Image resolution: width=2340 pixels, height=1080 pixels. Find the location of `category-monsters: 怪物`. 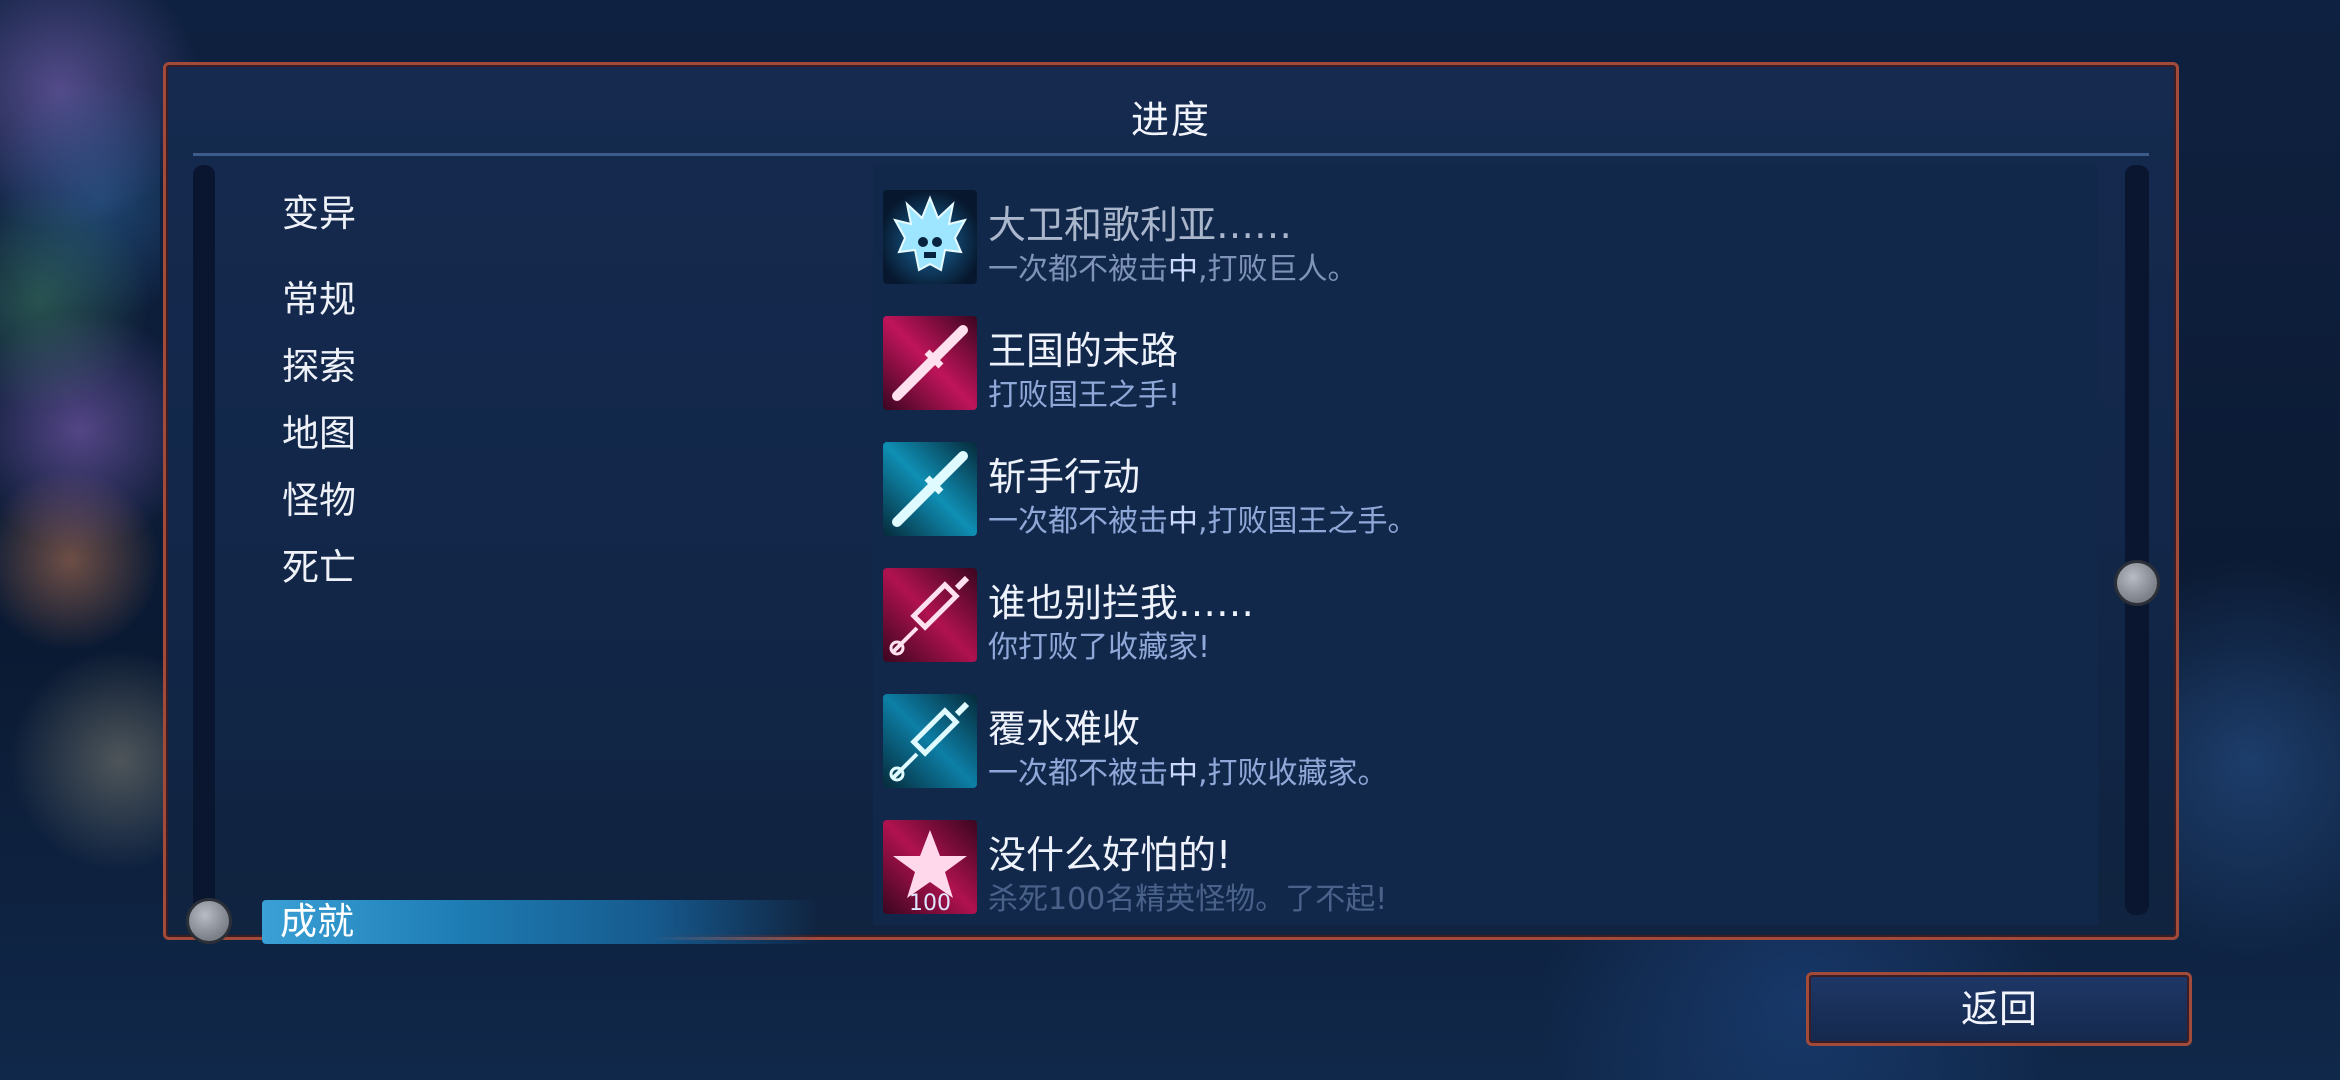

category-monsters: 怪物 is located at coordinates (319, 497).